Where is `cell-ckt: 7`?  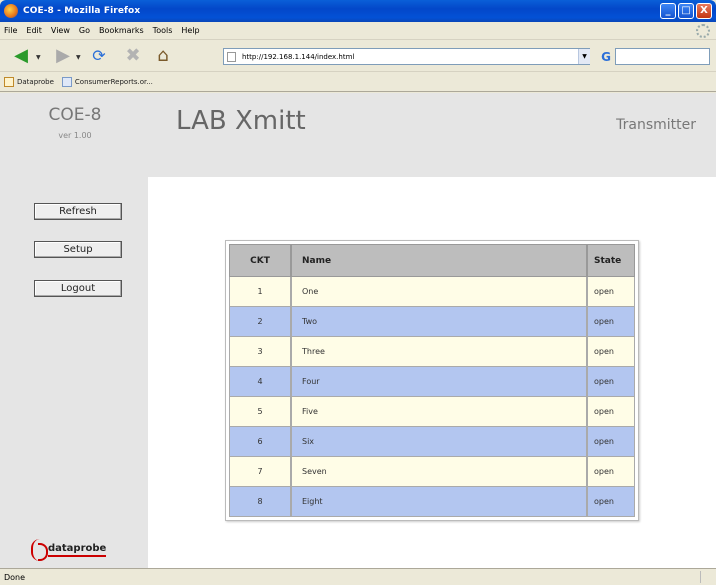 cell-ckt: 7 is located at coordinates (260, 472).